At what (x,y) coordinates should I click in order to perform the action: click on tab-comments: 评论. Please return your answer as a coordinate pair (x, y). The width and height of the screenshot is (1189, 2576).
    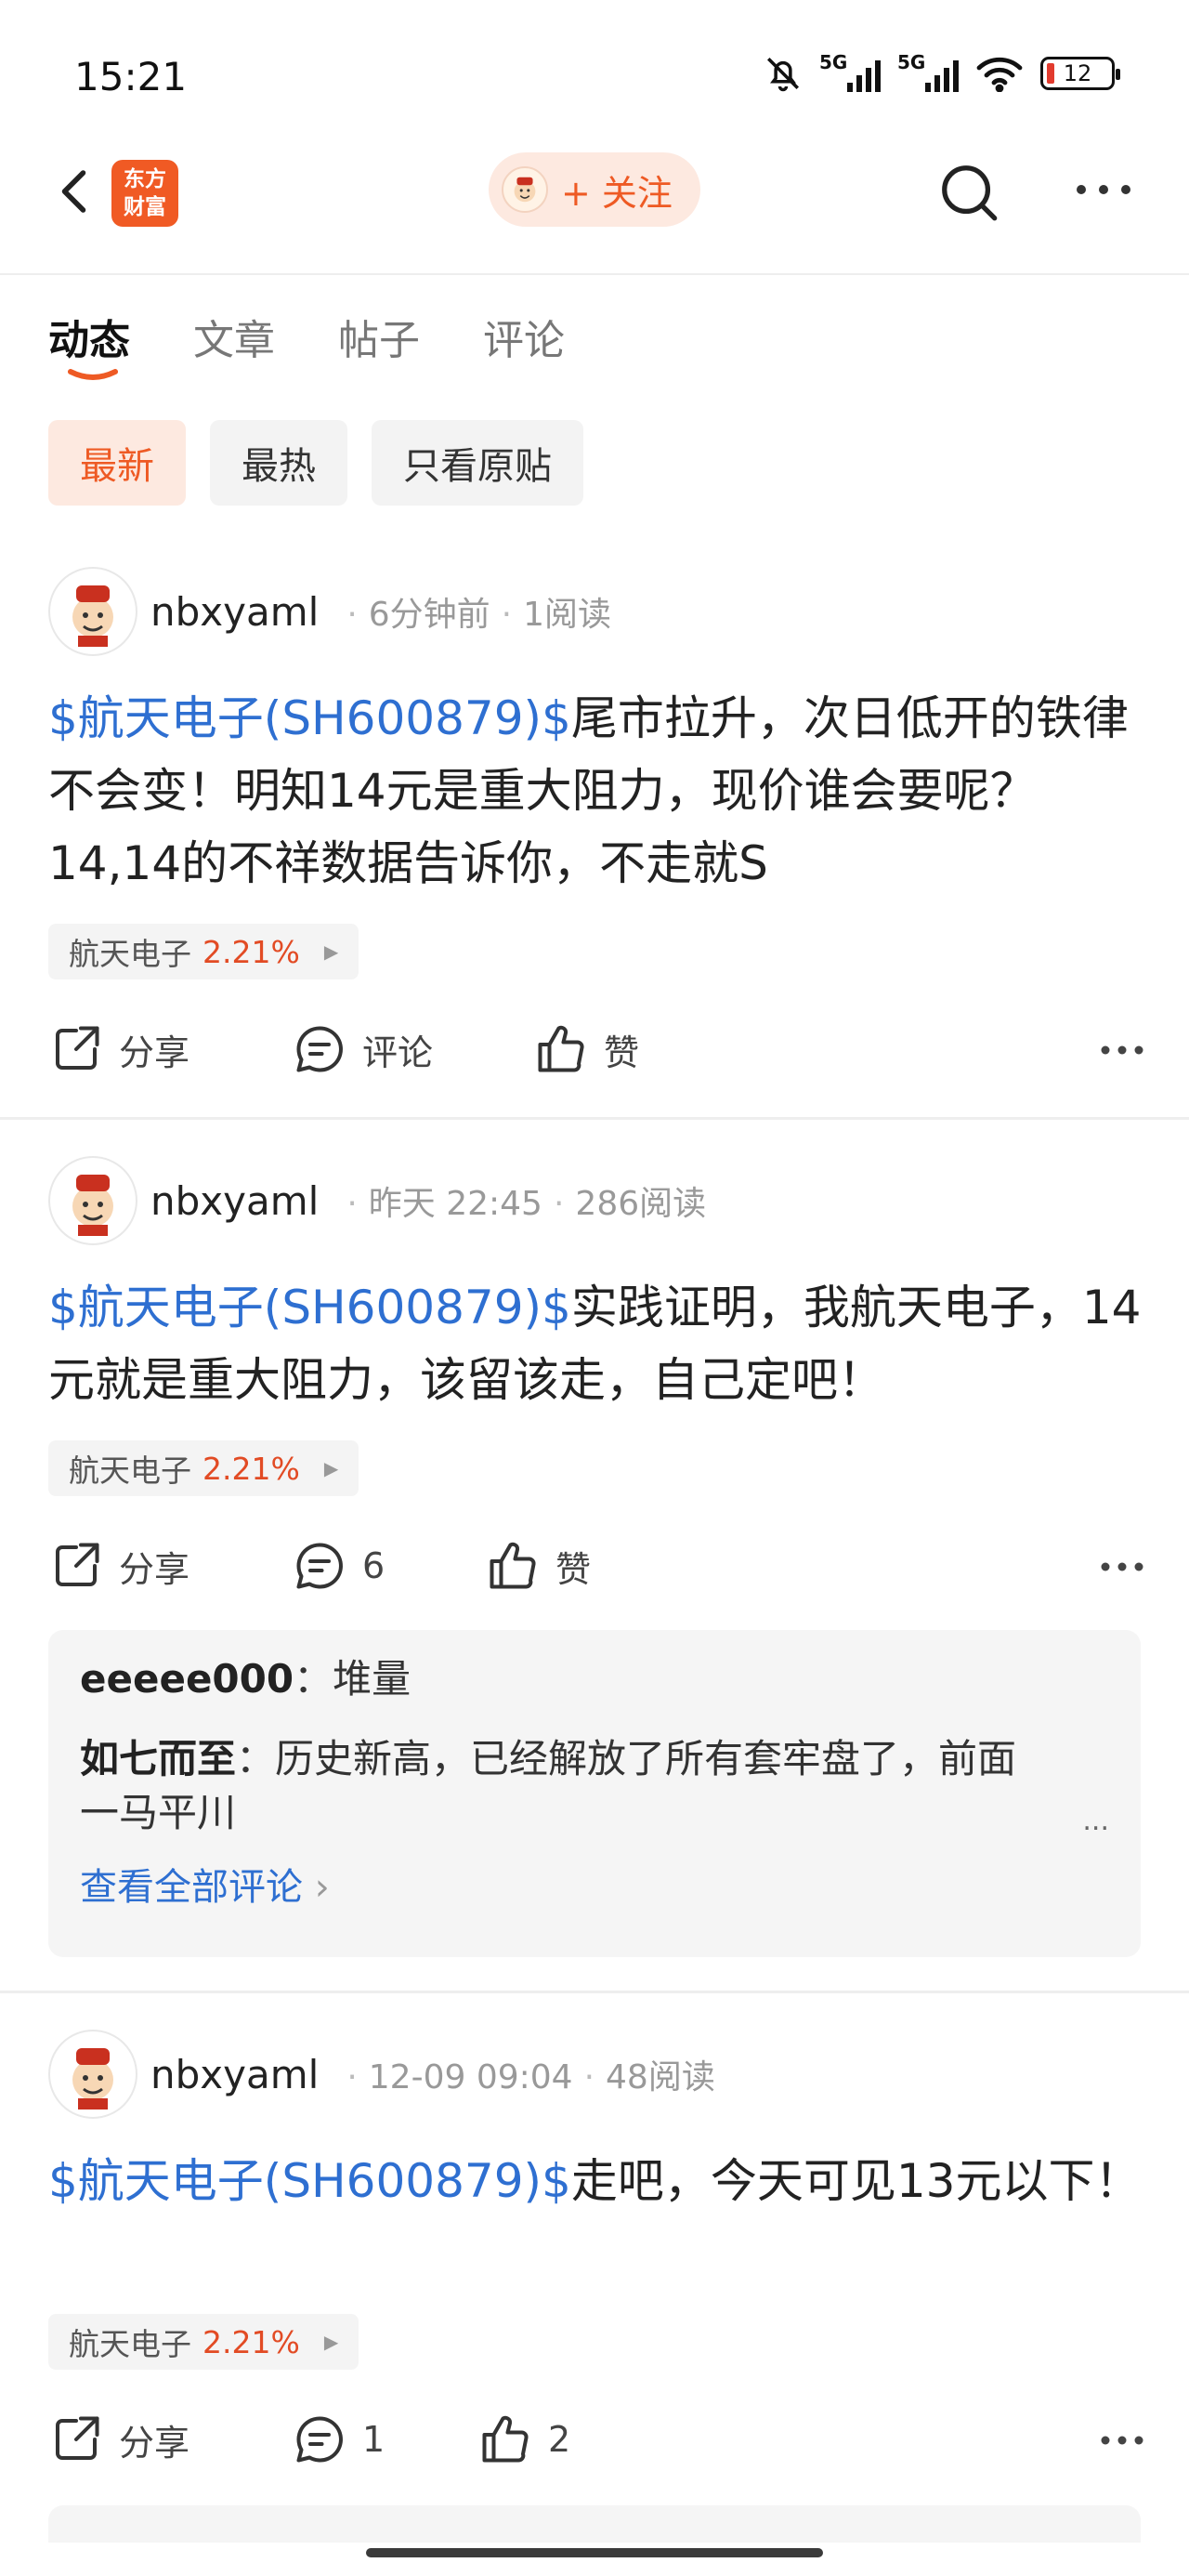
    Looking at the image, I should click on (524, 336).